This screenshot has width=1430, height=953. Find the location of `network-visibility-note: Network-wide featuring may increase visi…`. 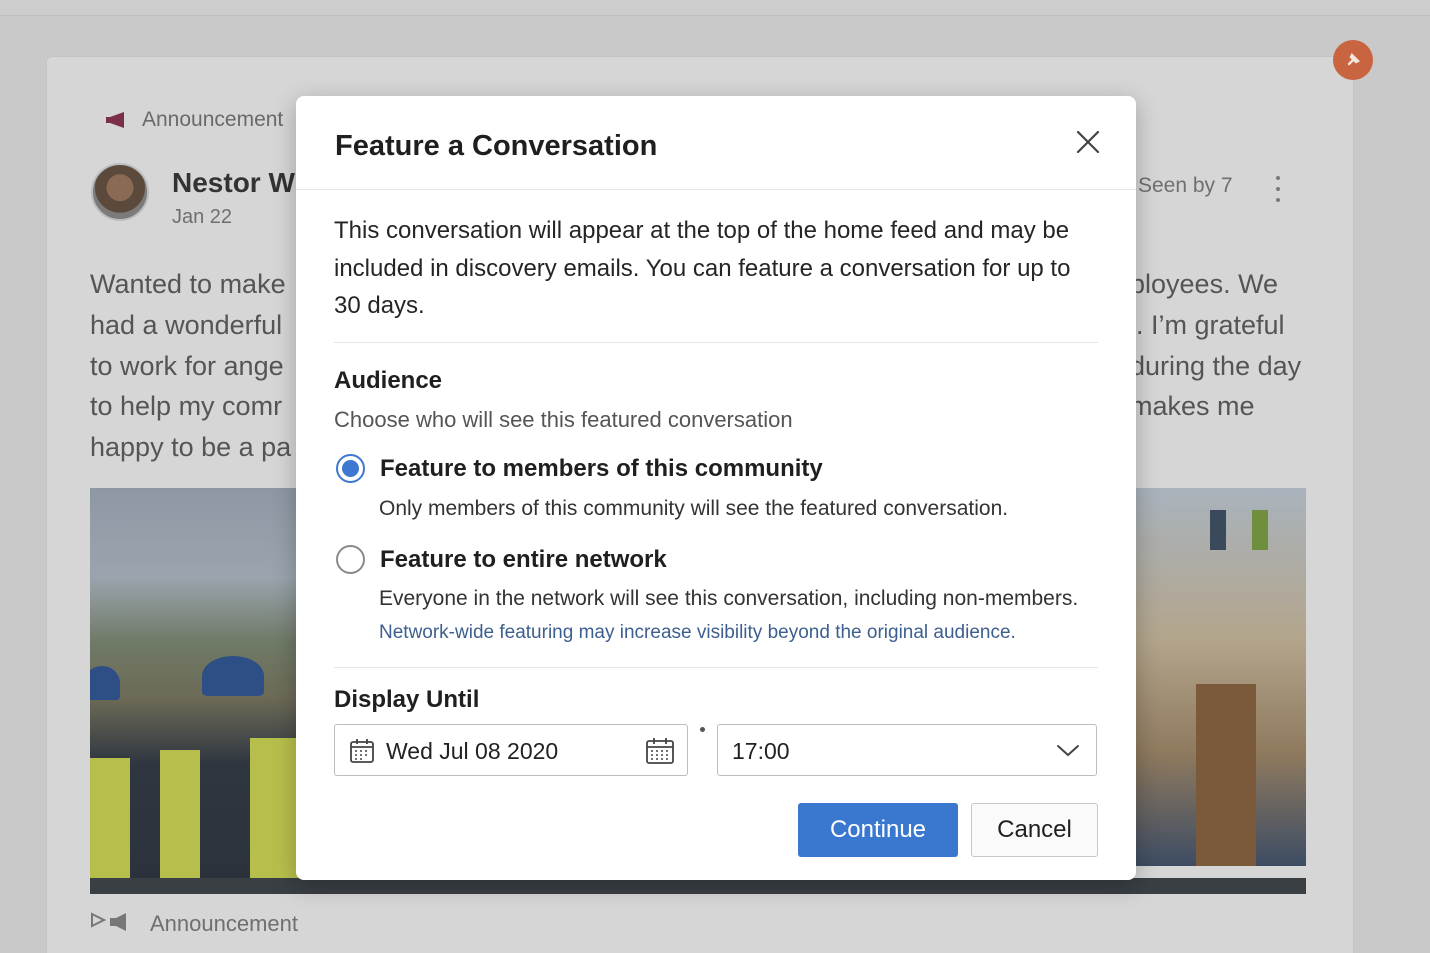

network-visibility-note: Network-wide featuring may increase visi… is located at coordinates (697, 632).